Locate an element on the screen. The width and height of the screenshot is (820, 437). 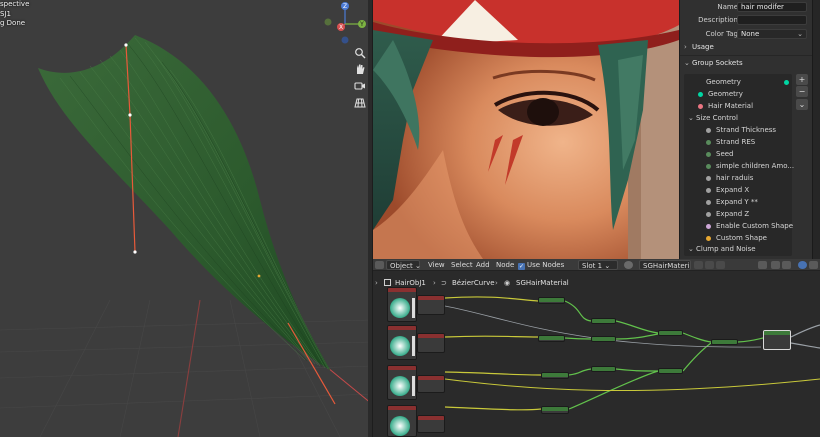
description-row: Description is located at coordinates (746, 20).